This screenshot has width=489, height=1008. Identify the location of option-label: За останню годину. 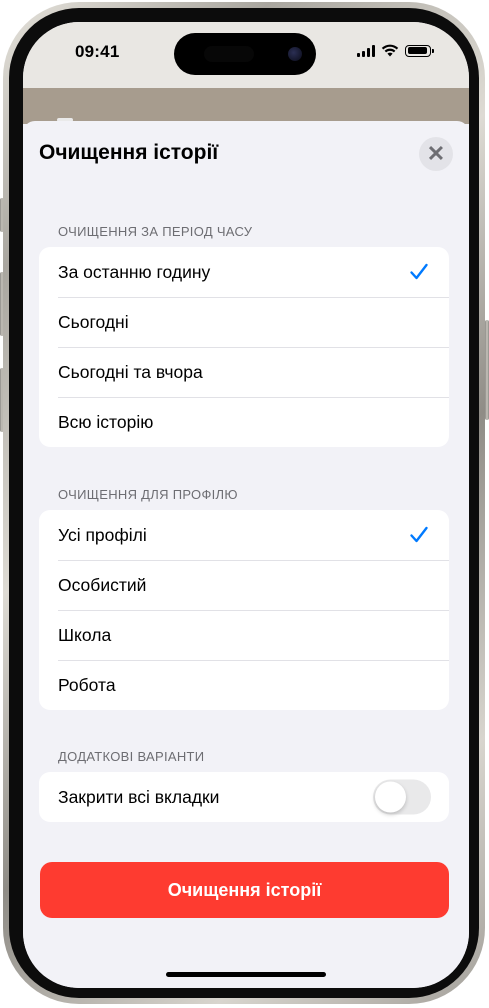
(134, 271).